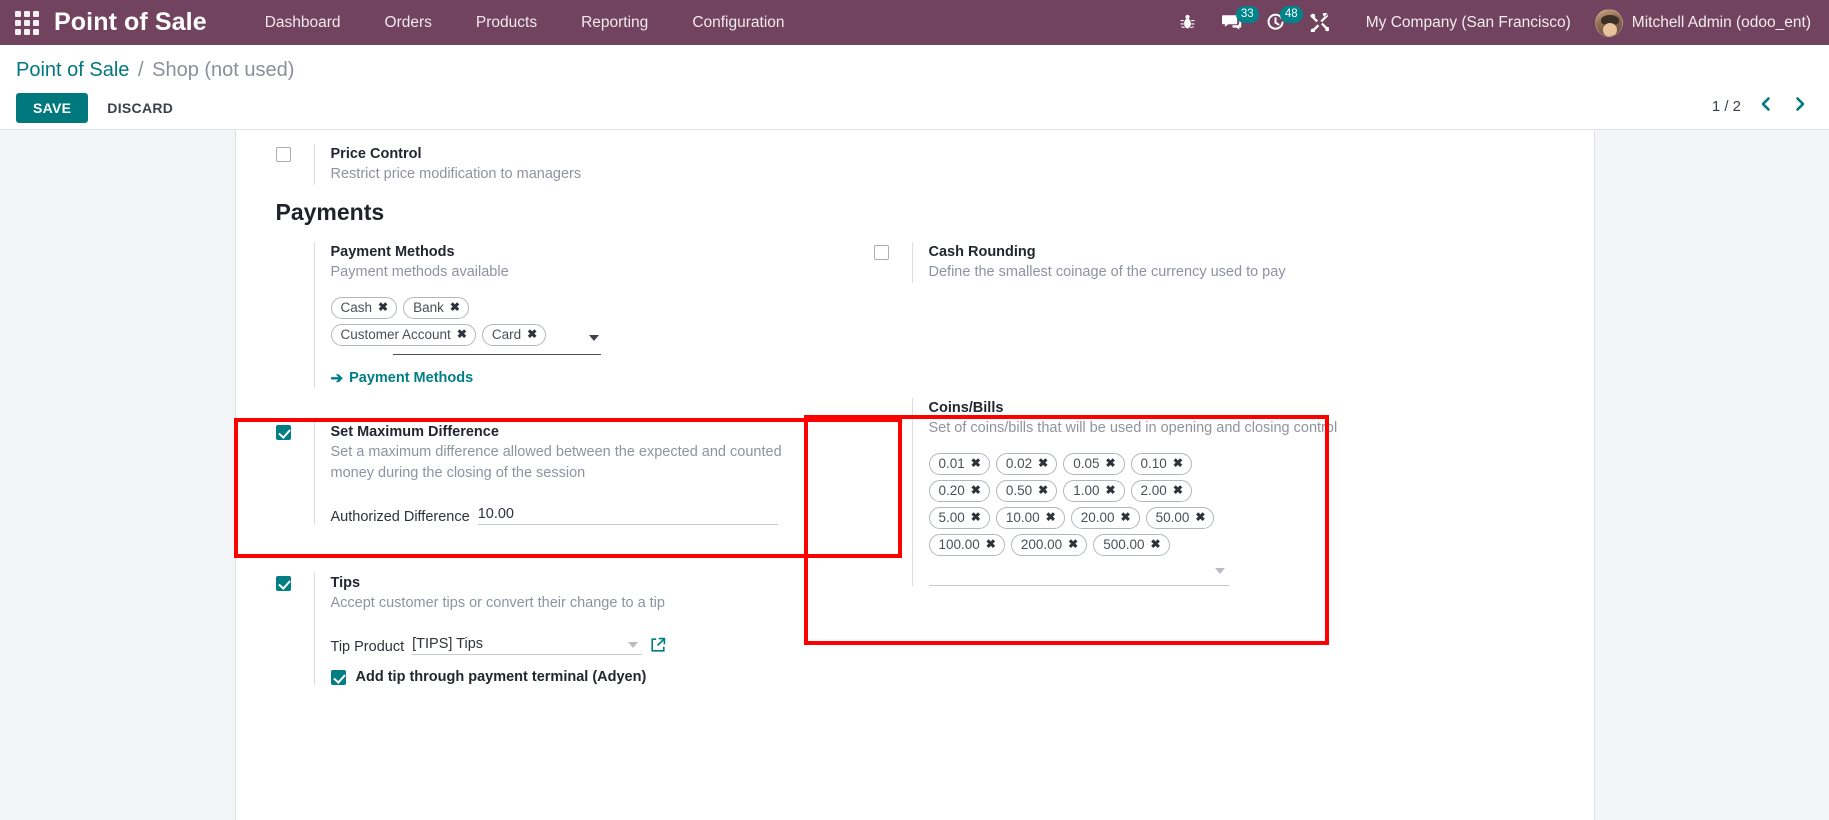 Image resolution: width=1829 pixels, height=820 pixels. What do you see at coordinates (1320, 22) in the screenshot?
I see `tools-icon` at bounding box center [1320, 22].